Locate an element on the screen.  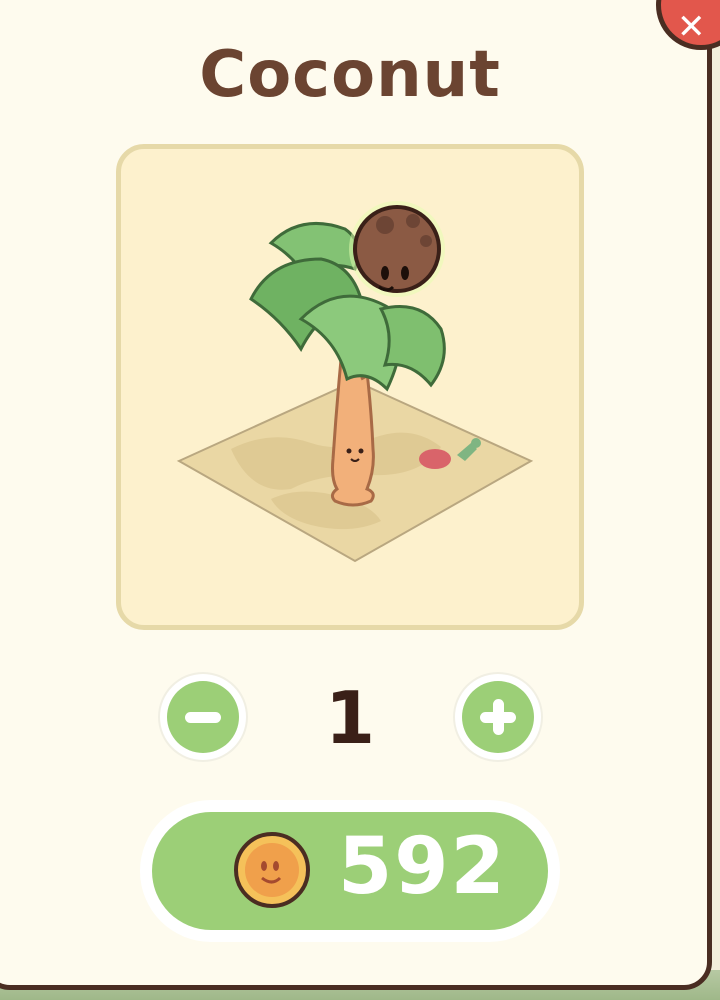
coin-icon is located at coordinates (272, 870).